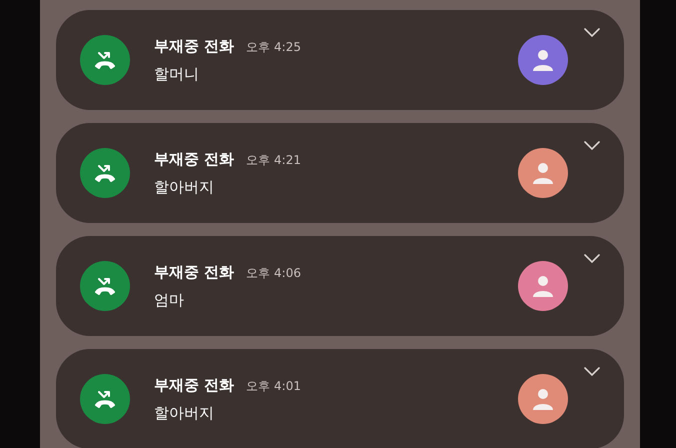  I want to click on notification-time: 오후 4:25, so click(273, 47).